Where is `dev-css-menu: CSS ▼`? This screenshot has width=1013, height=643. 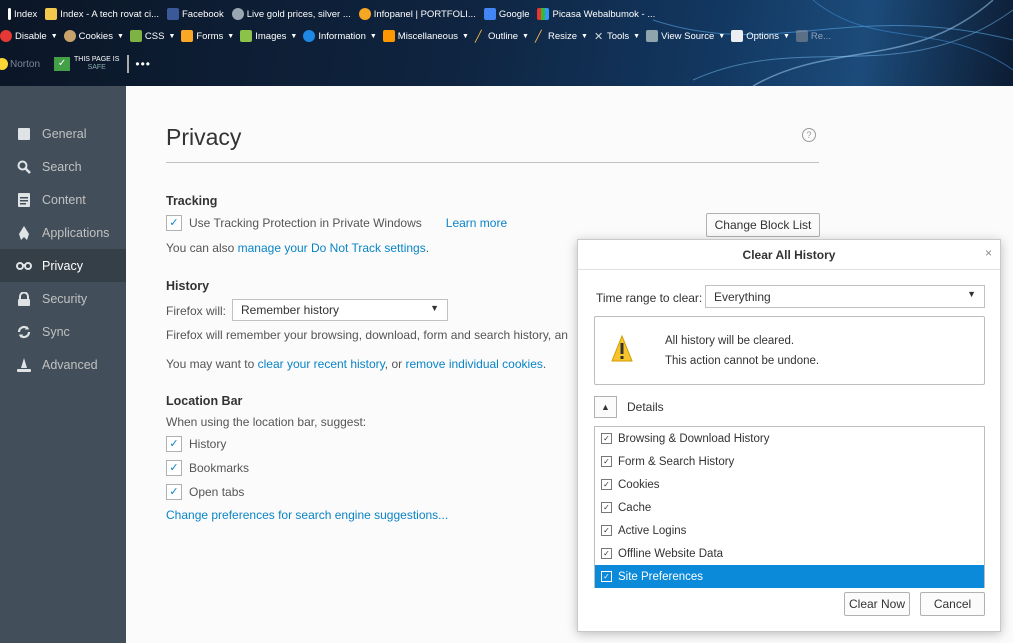 dev-css-menu: CSS ▼ is located at coordinates (152, 36).